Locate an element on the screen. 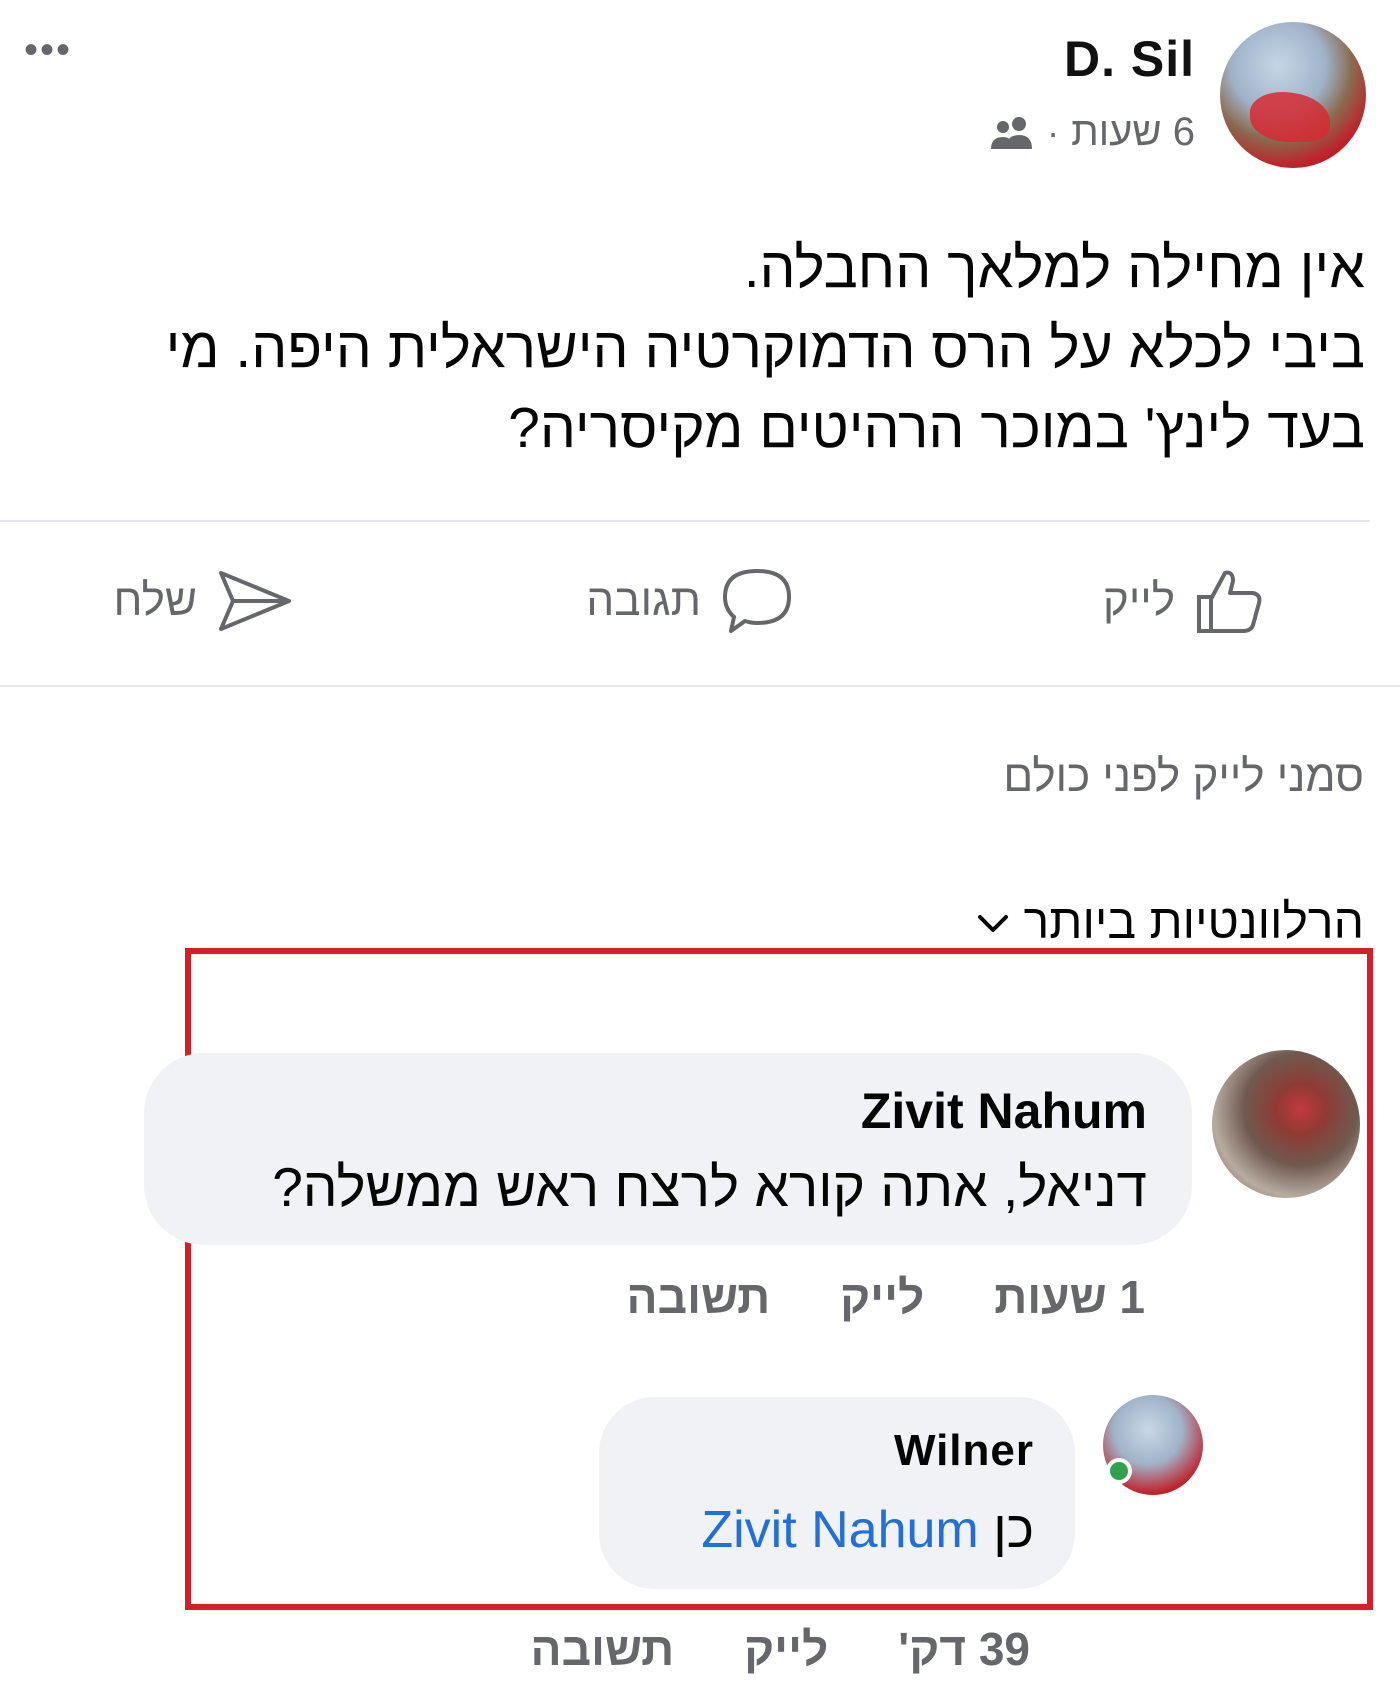 This screenshot has width=1400, height=1687. online-status-dot is located at coordinates (1119, 1471).